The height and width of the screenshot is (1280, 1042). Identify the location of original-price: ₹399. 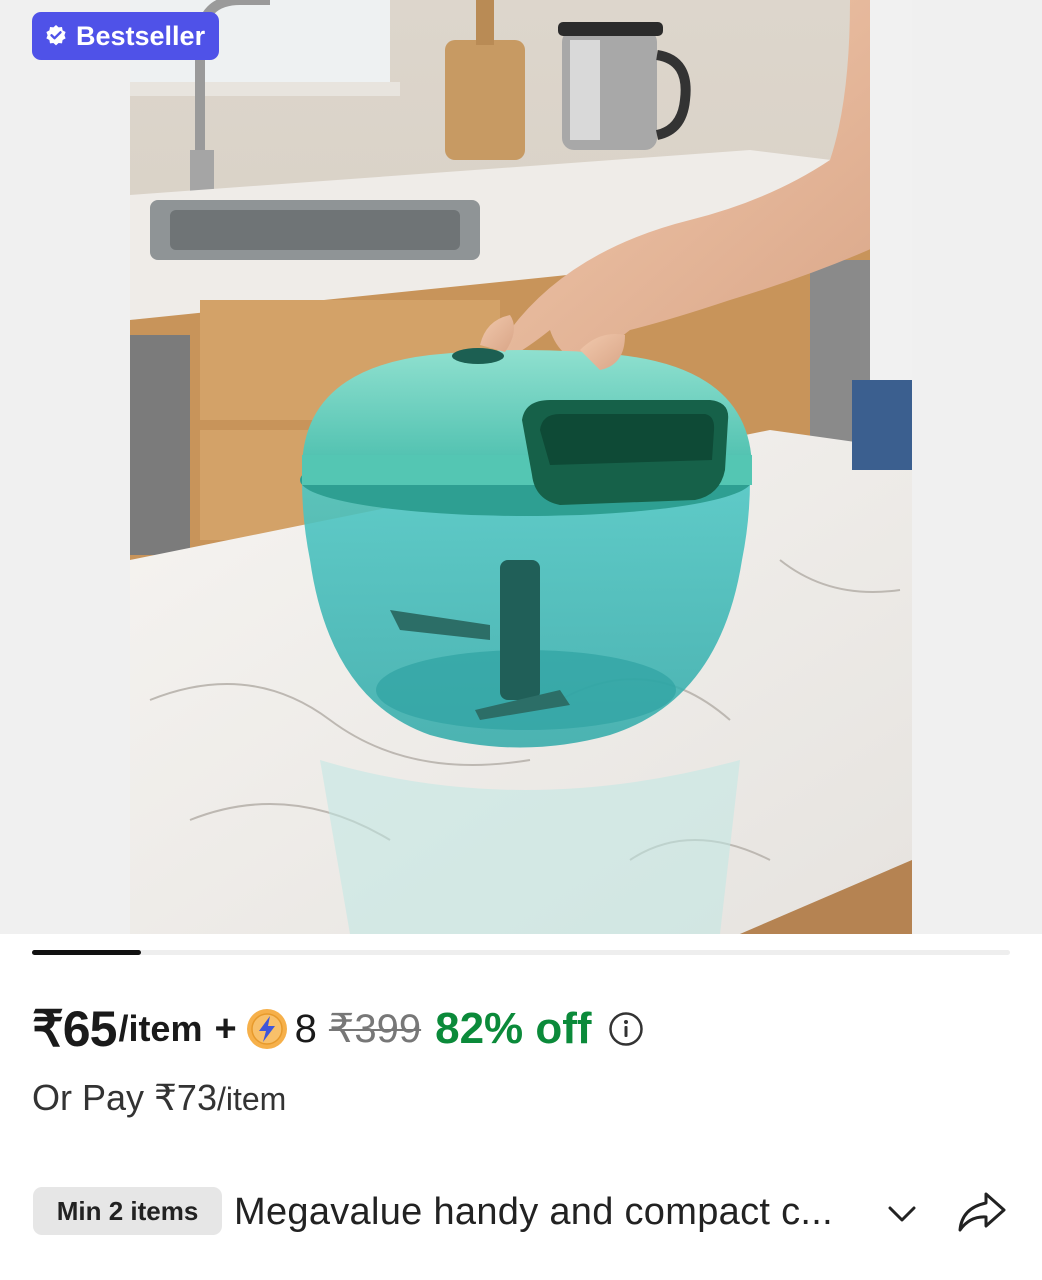
(375, 1029).